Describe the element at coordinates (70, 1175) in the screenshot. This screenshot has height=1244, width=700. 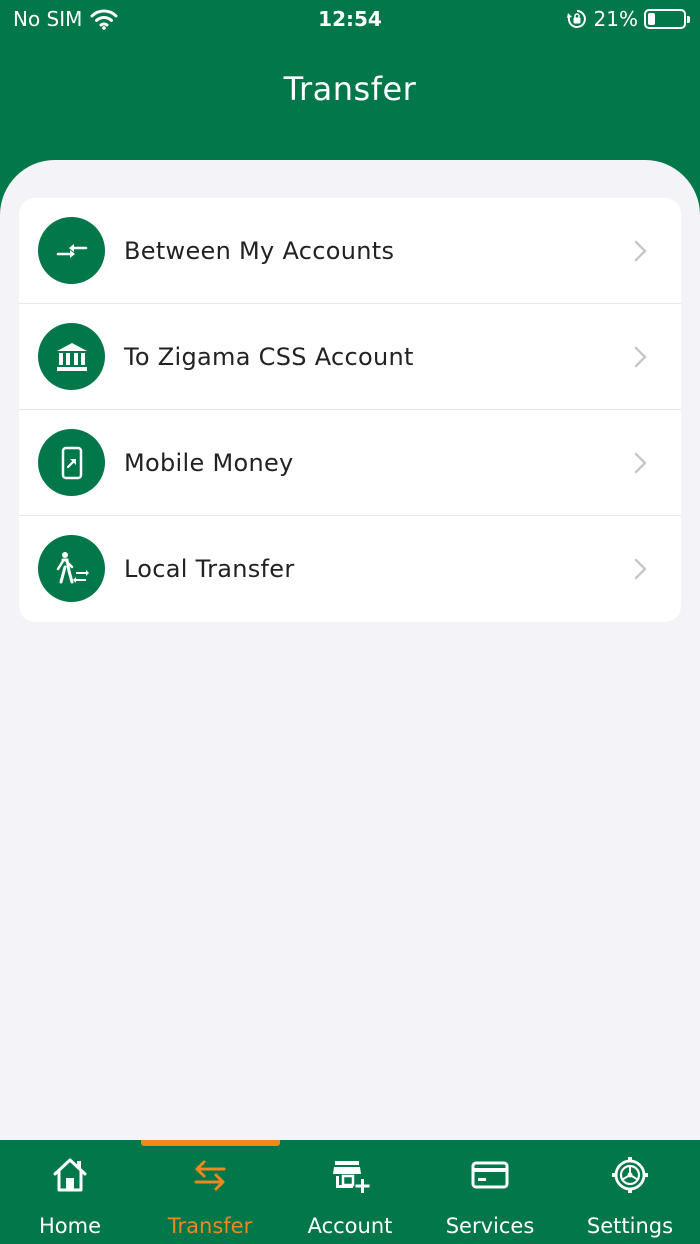
I see `home-icon` at that location.